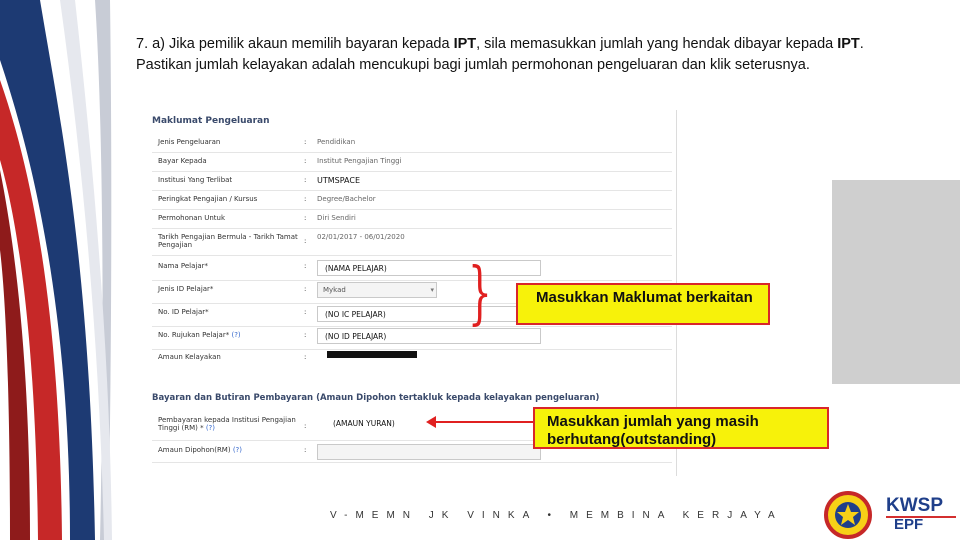 This screenshot has height=540, width=960. I want to click on row-label: No. Rujukan Pelajar* (?), so click(230, 335).